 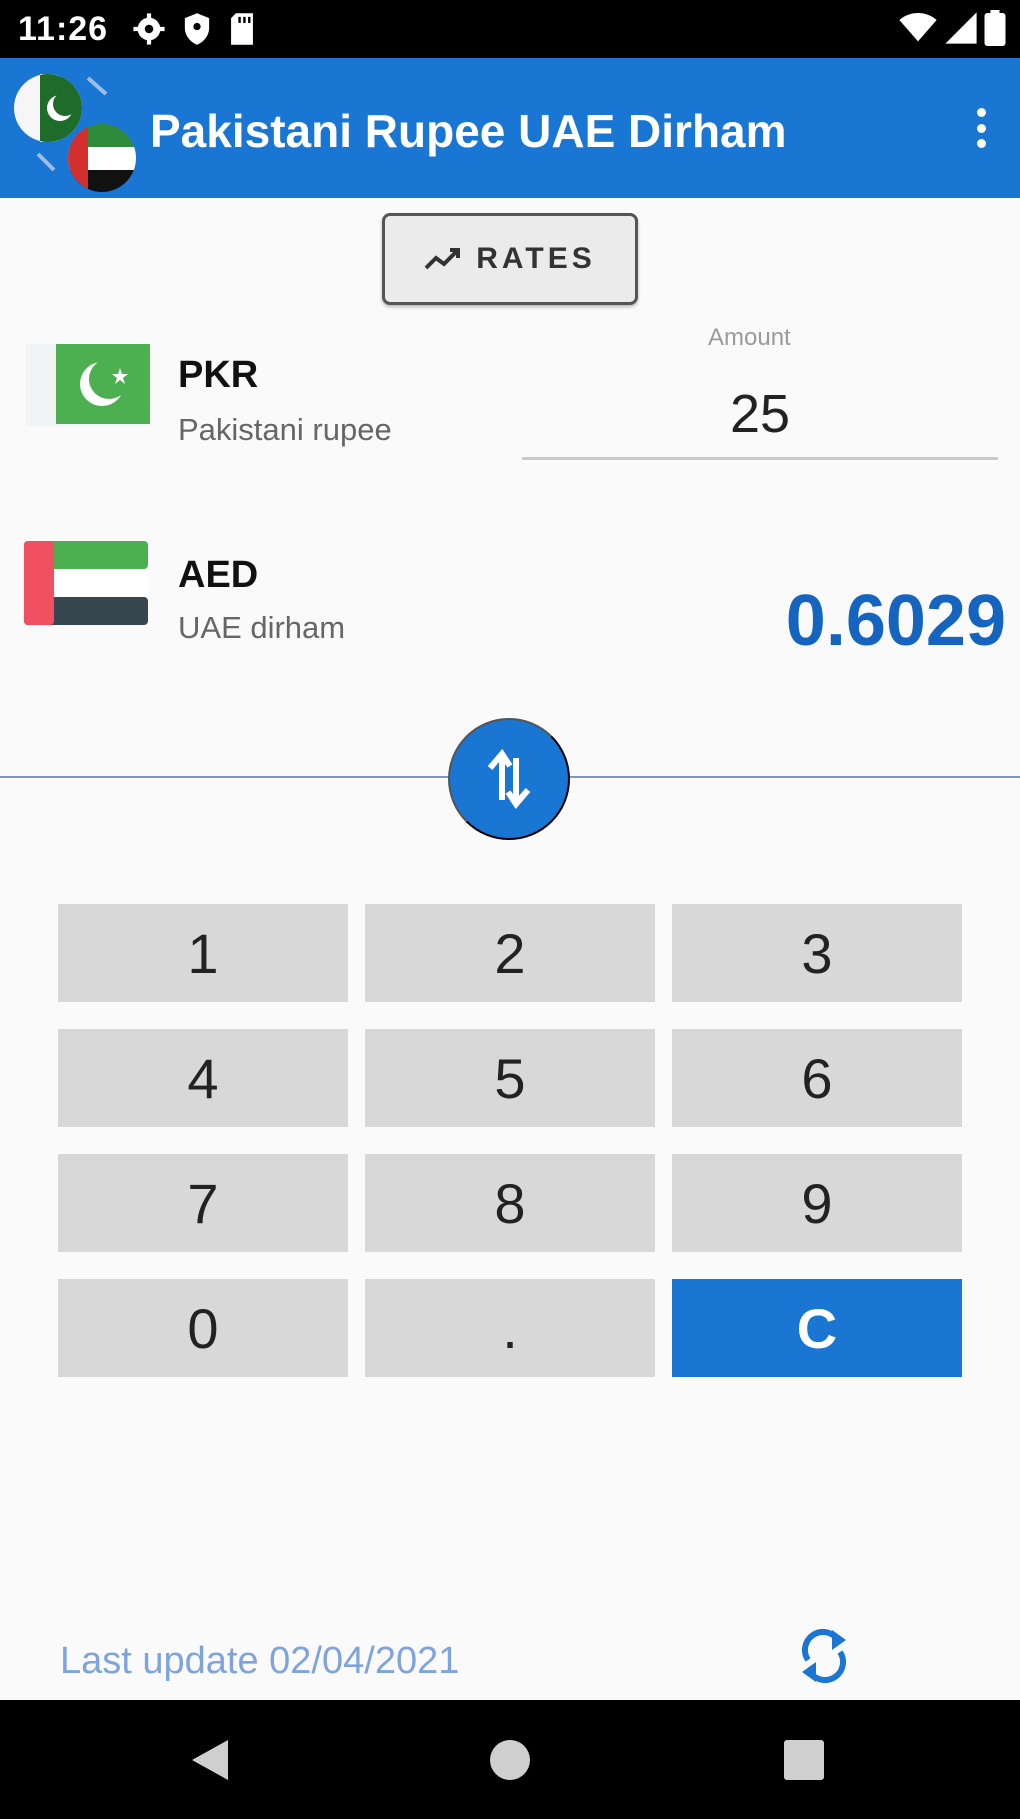 What do you see at coordinates (760, 415) in the screenshot?
I see `amount-input` at bounding box center [760, 415].